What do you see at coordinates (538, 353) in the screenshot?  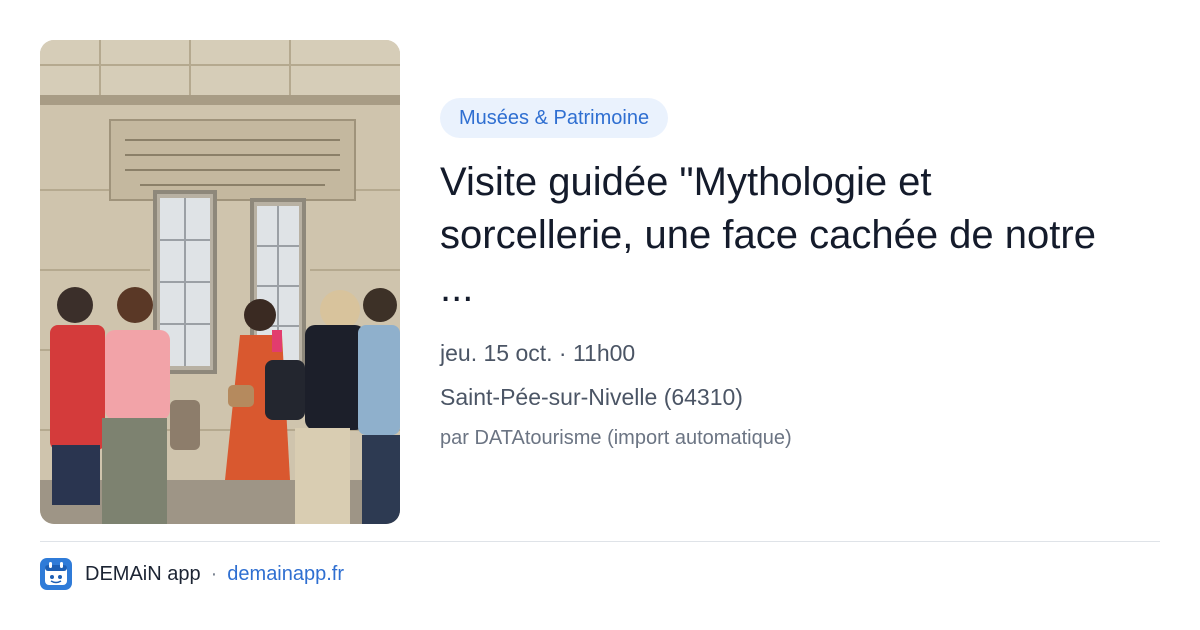 I see `event-datetime: jeu. 15 oct. · 11h00` at bounding box center [538, 353].